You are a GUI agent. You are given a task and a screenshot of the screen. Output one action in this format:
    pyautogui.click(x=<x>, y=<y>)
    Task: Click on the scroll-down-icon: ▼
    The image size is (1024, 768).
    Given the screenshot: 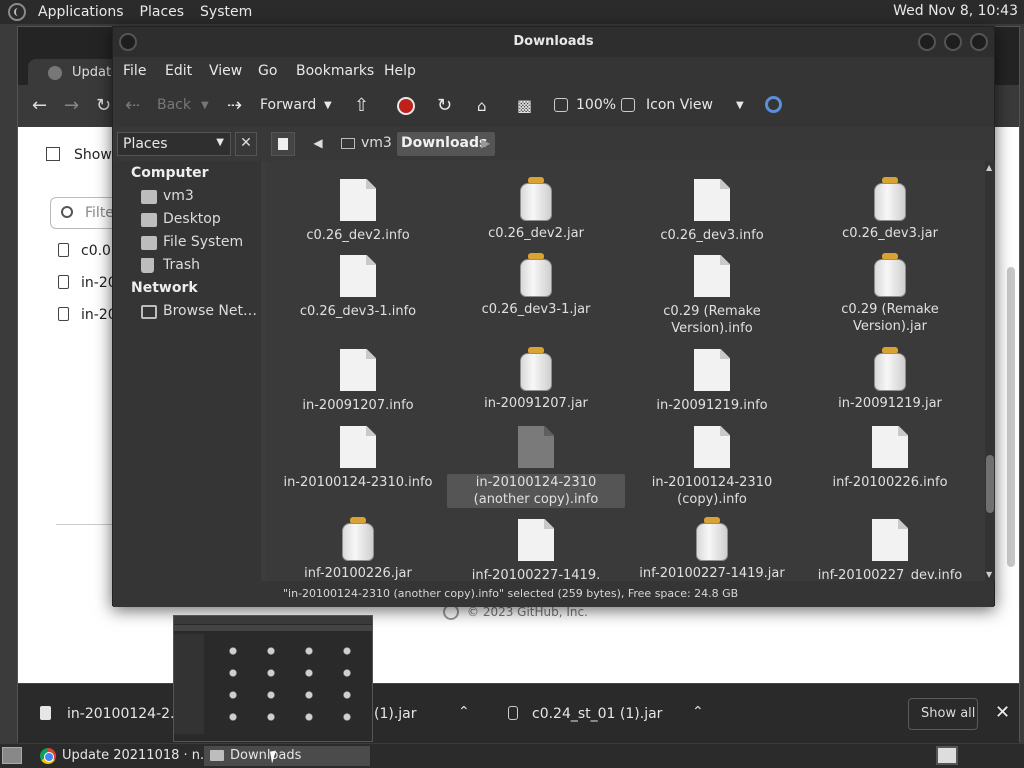 What is the action you would take?
    pyautogui.click(x=989, y=574)
    